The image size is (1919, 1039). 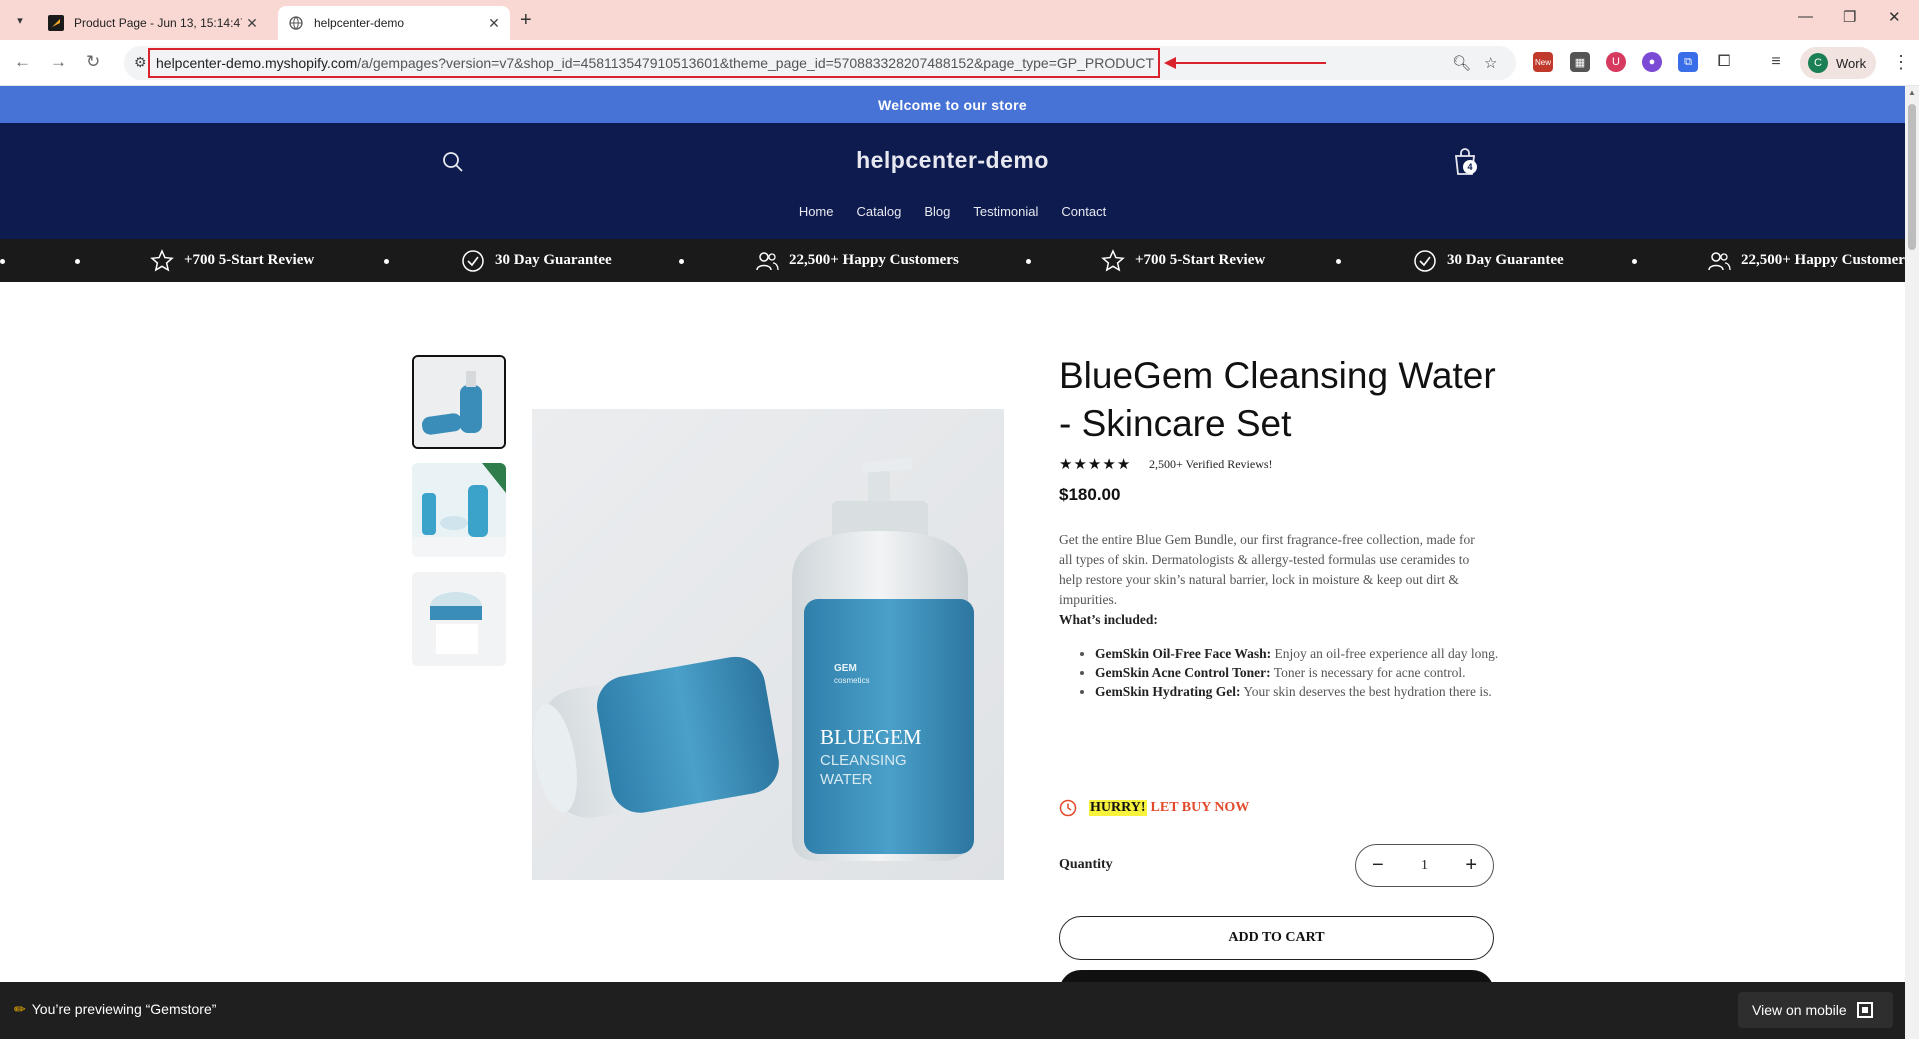 What do you see at coordinates (1849, 17) in the screenshot?
I see `restore-icon: ❐` at bounding box center [1849, 17].